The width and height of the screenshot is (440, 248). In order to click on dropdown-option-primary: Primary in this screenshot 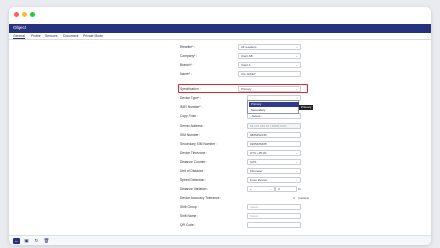, I will do `click(274, 104)`.